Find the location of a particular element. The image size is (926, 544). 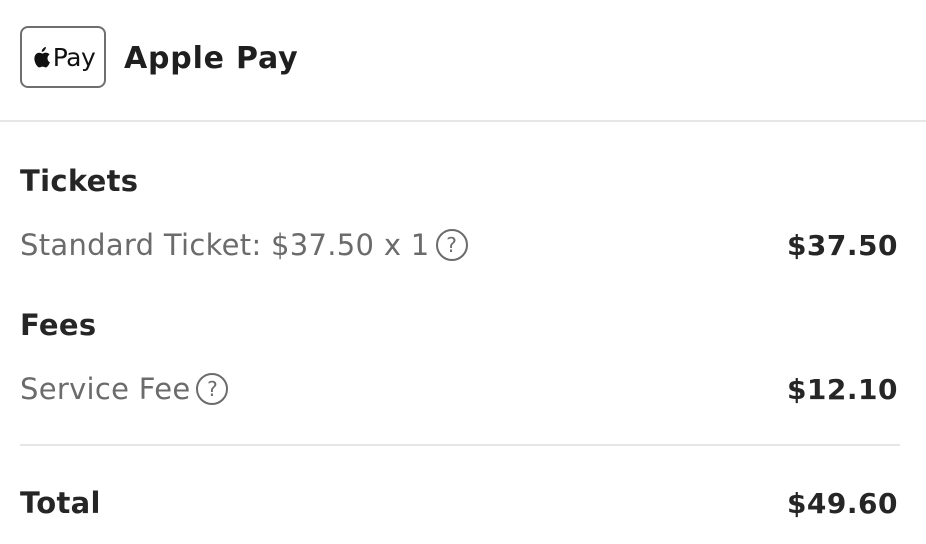

service-fee-label: Service Fee is located at coordinates (105, 389).